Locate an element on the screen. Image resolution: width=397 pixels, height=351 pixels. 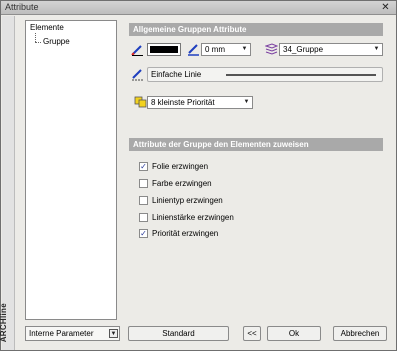
cancel-button: Abbrechen is located at coordinates (360, 333).